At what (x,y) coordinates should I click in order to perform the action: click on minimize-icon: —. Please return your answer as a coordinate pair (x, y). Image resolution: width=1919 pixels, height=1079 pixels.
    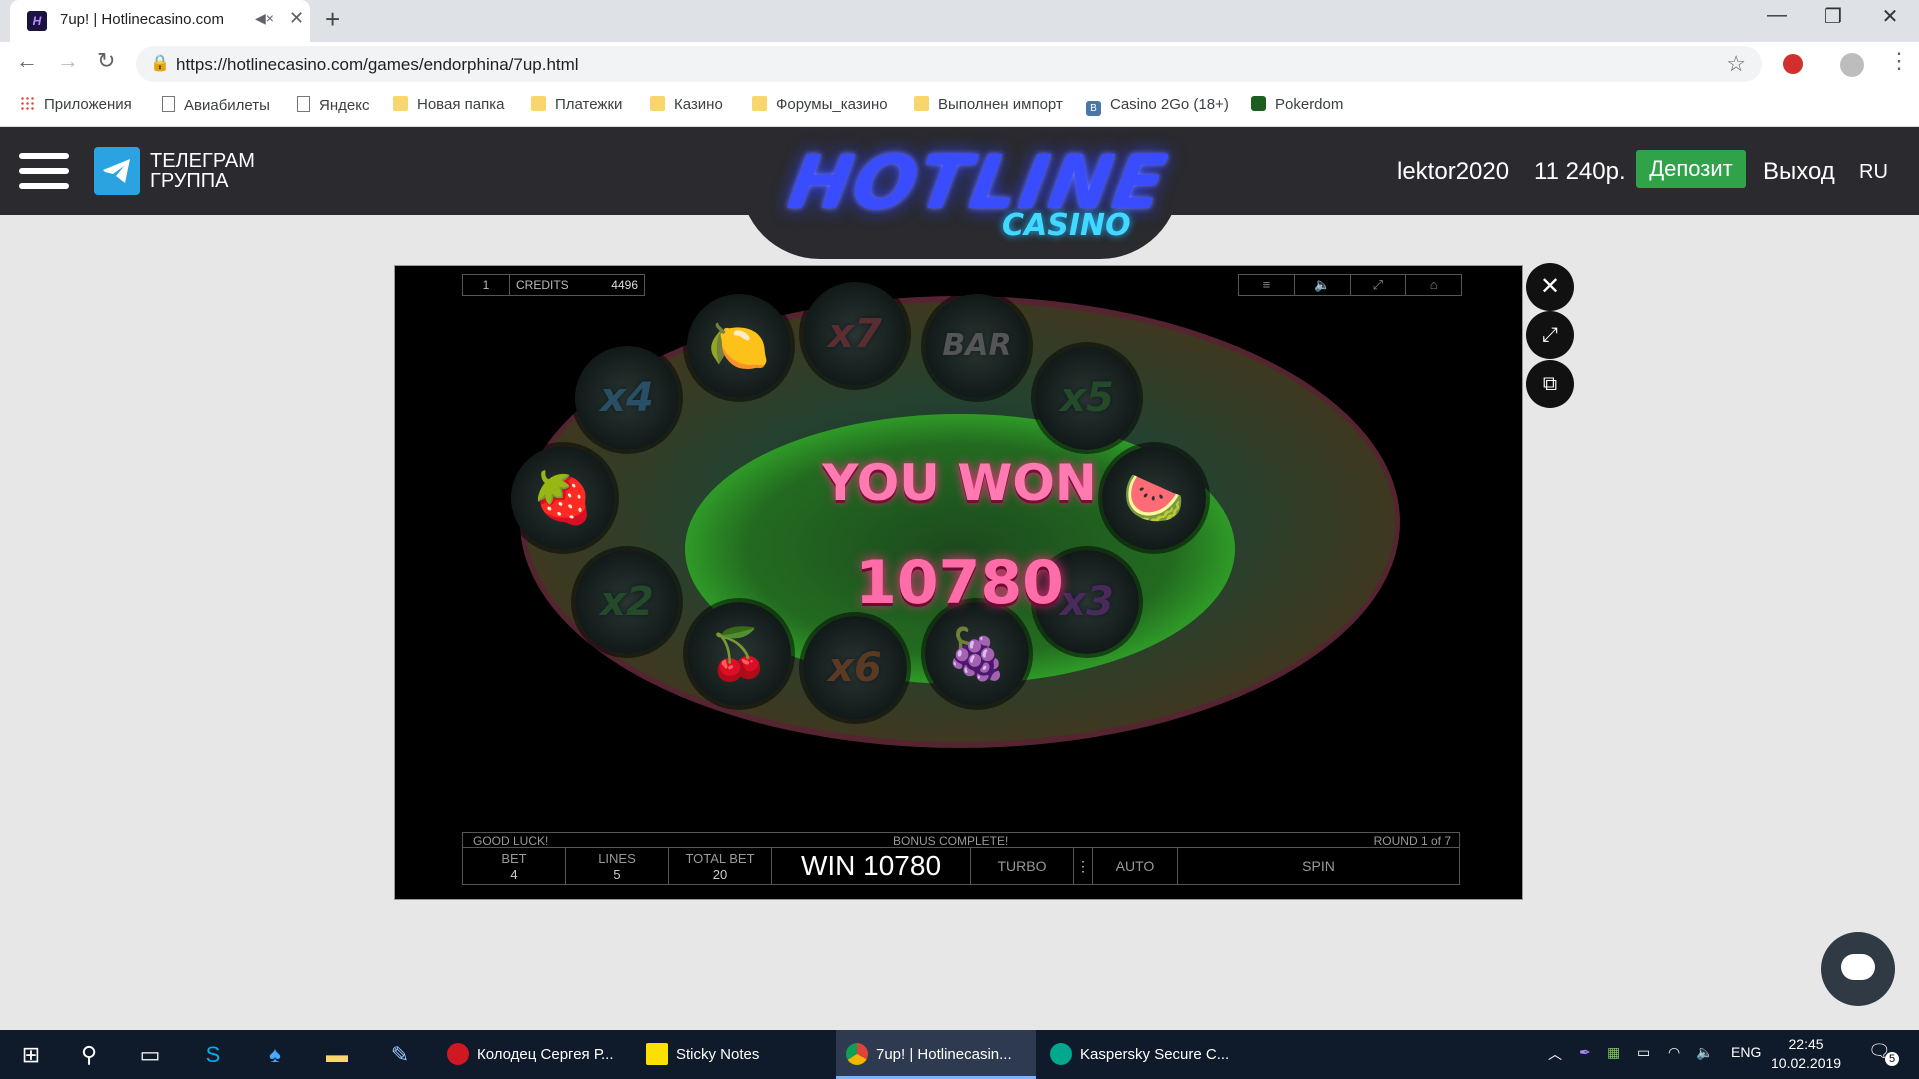
    Looking at the image, I should click on (1777, 15).